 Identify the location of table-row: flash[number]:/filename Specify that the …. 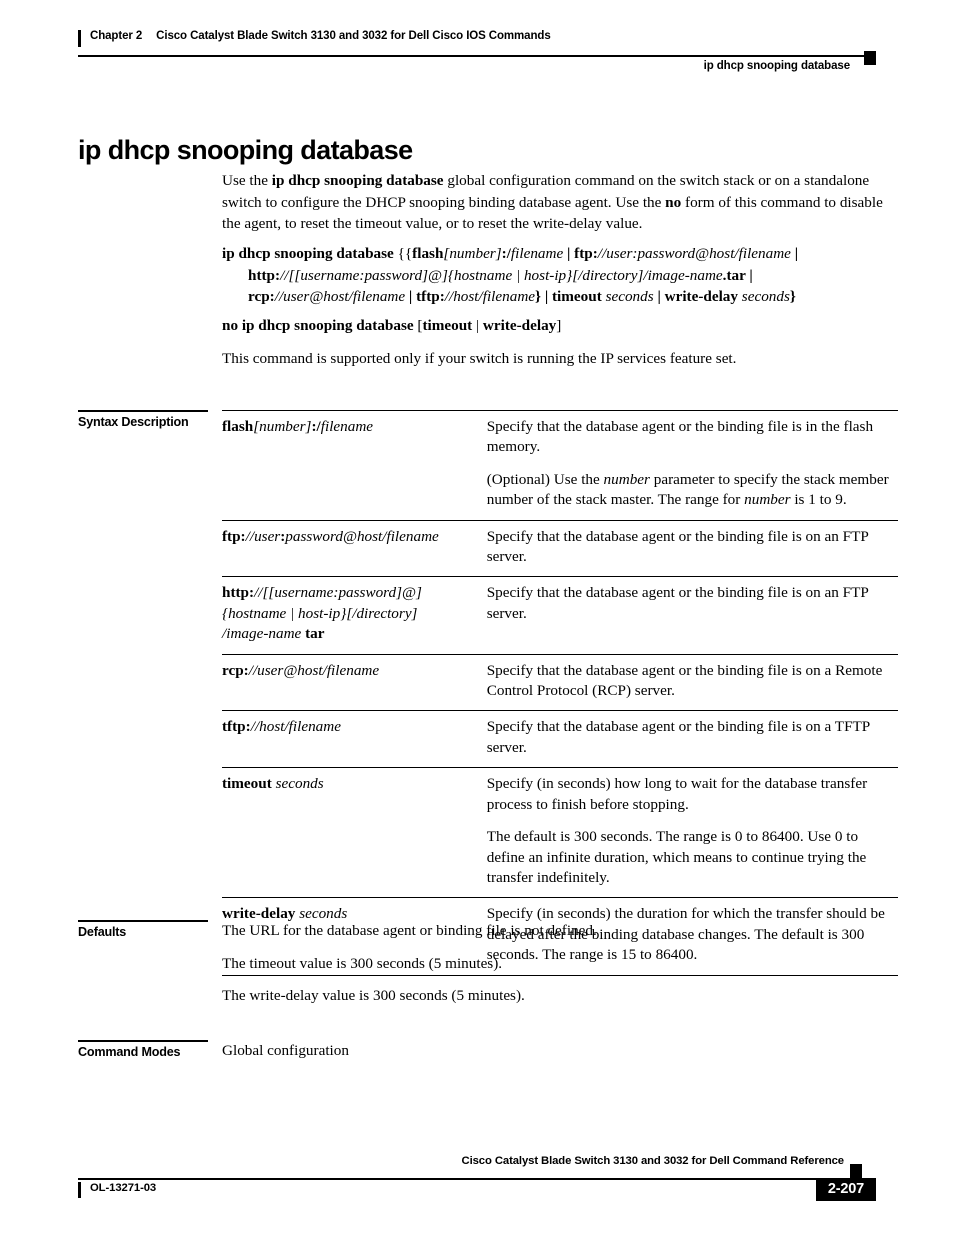
(560, 466).